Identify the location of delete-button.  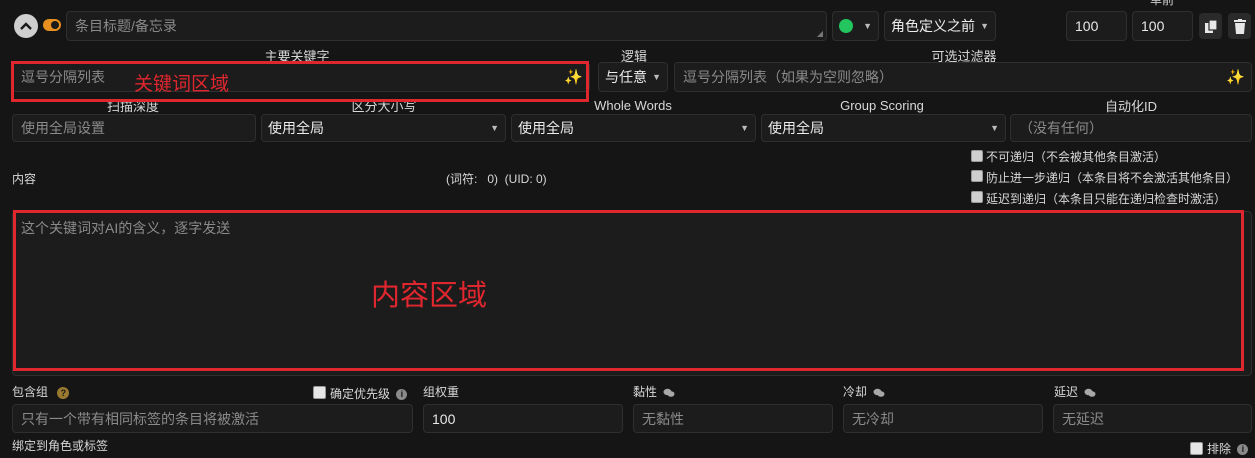
(1239, 26).